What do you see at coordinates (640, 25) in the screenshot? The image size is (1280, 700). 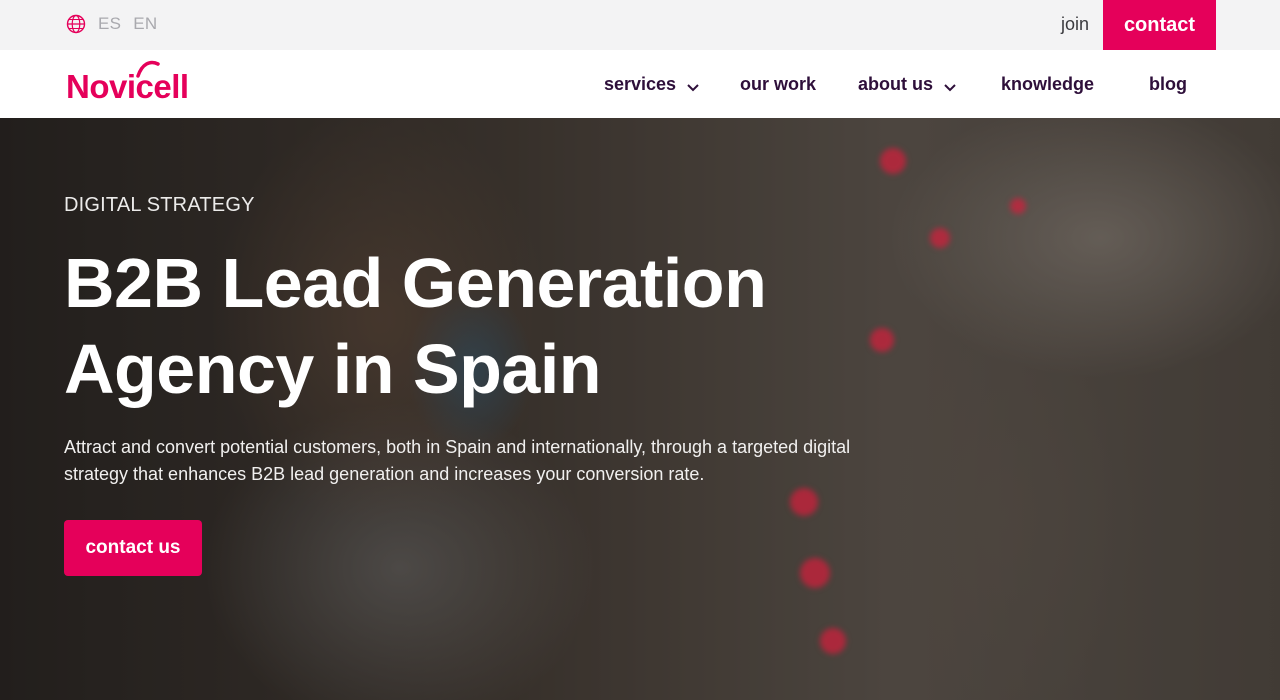 I see `utility-bar: ES EN join contact` at bounding box center [640, 25].